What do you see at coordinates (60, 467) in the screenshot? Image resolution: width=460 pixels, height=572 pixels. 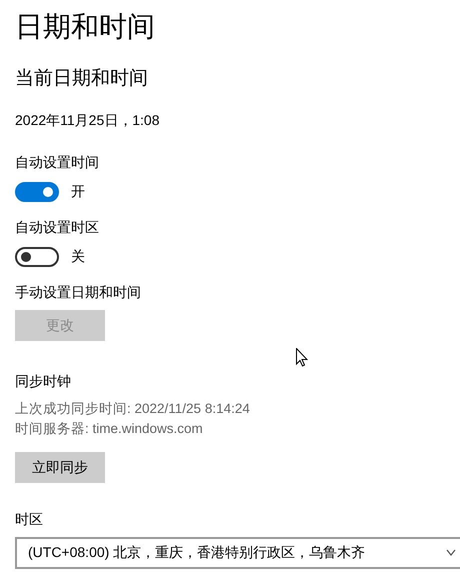 I see `sync-now-button: 立即同步` at bounding box center [60, 467].